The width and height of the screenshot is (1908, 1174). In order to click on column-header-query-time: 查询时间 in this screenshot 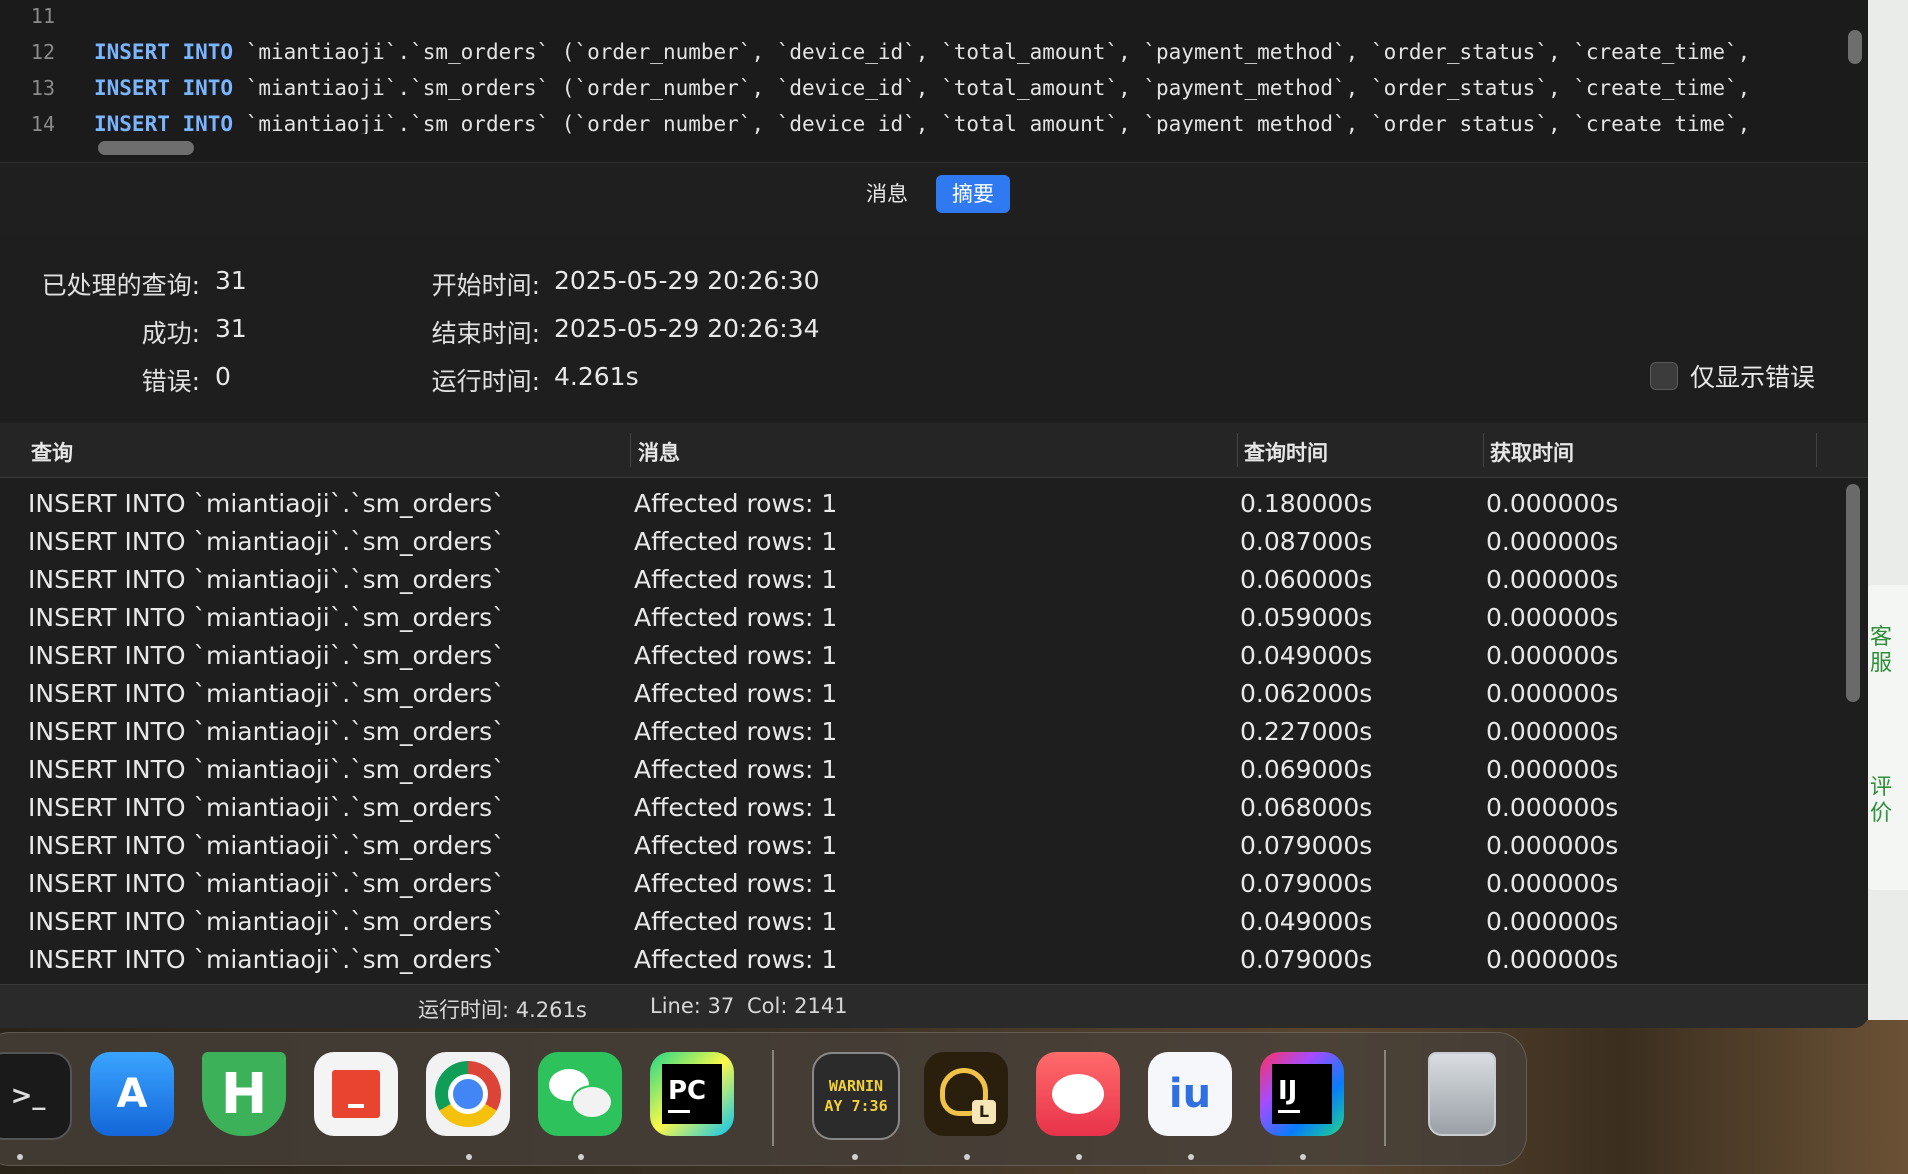, I will do `click(1286, 452)`.